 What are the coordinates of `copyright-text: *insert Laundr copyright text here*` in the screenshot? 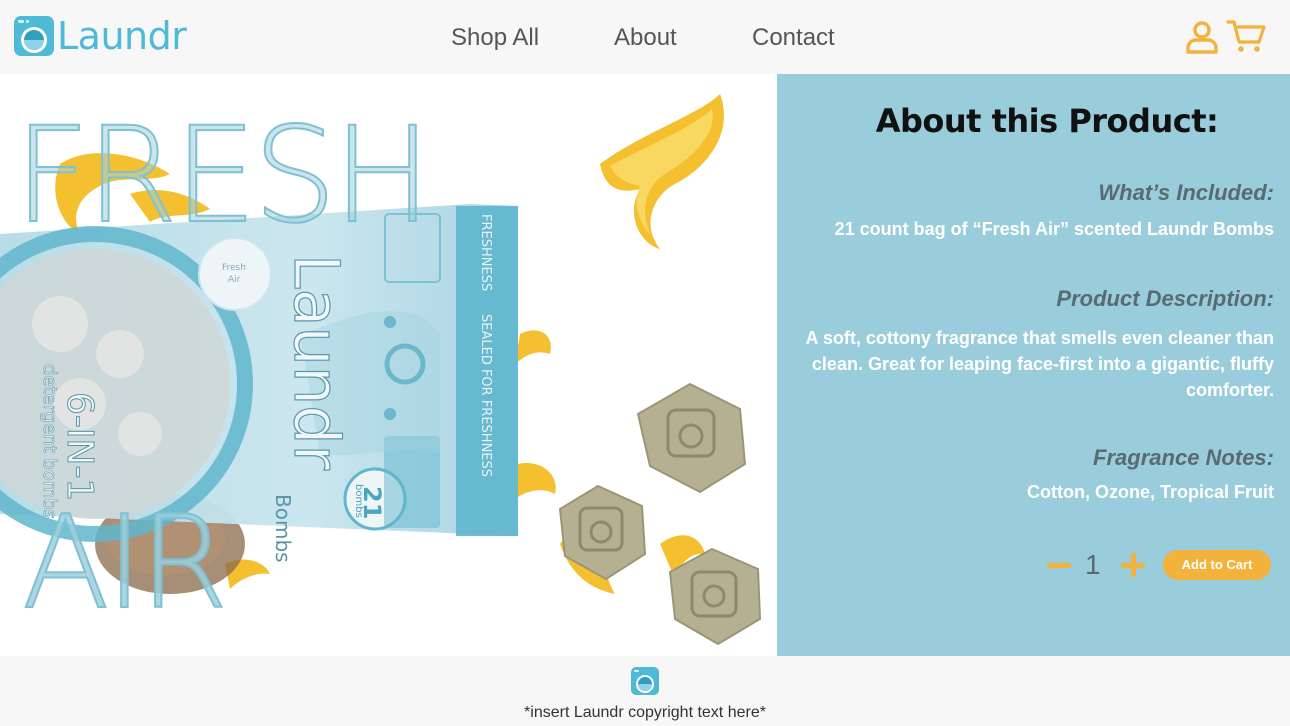 It's located at (645, 712).